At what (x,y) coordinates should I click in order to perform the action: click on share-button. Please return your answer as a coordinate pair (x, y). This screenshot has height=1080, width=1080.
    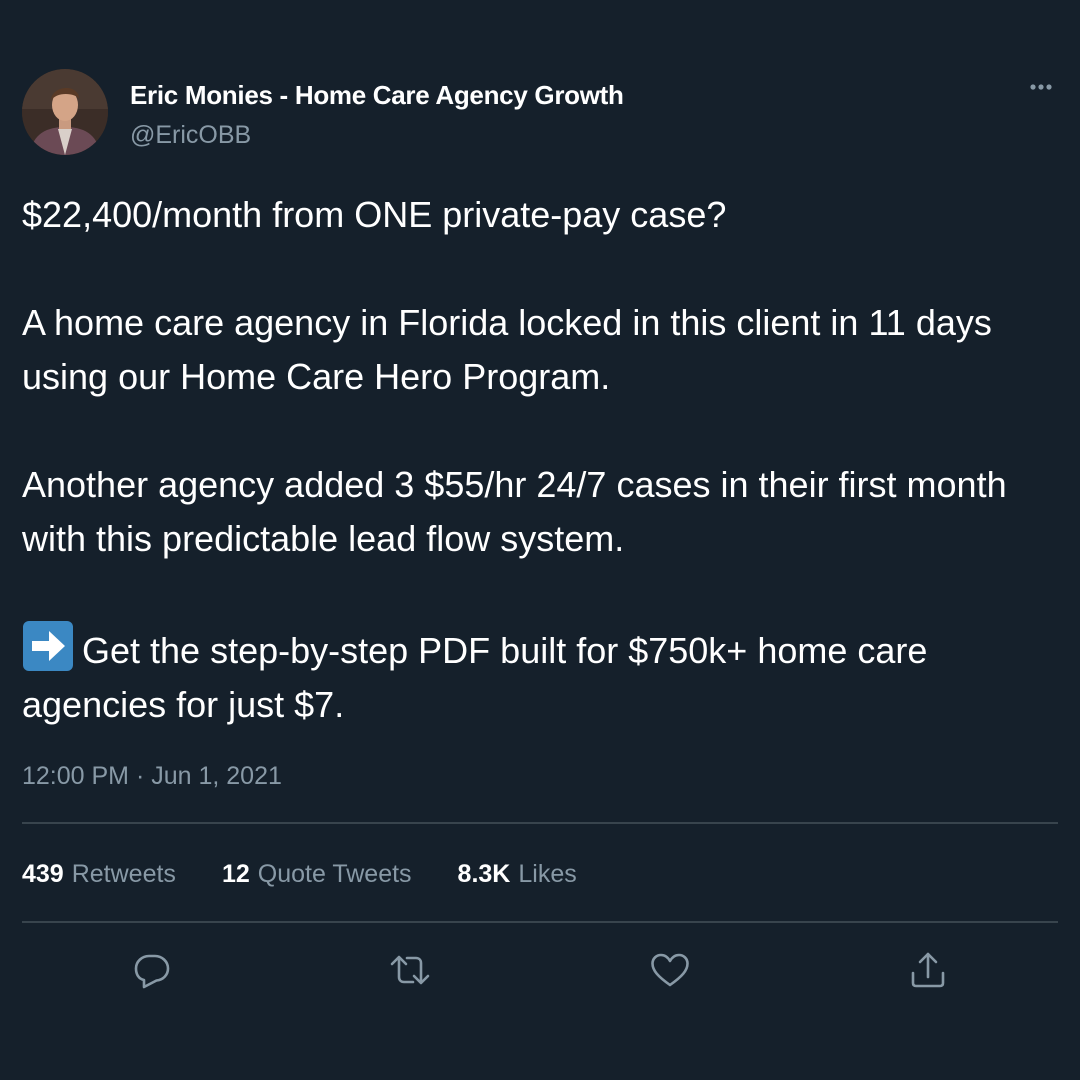
    Looking at the image, I should click on (928, 970).